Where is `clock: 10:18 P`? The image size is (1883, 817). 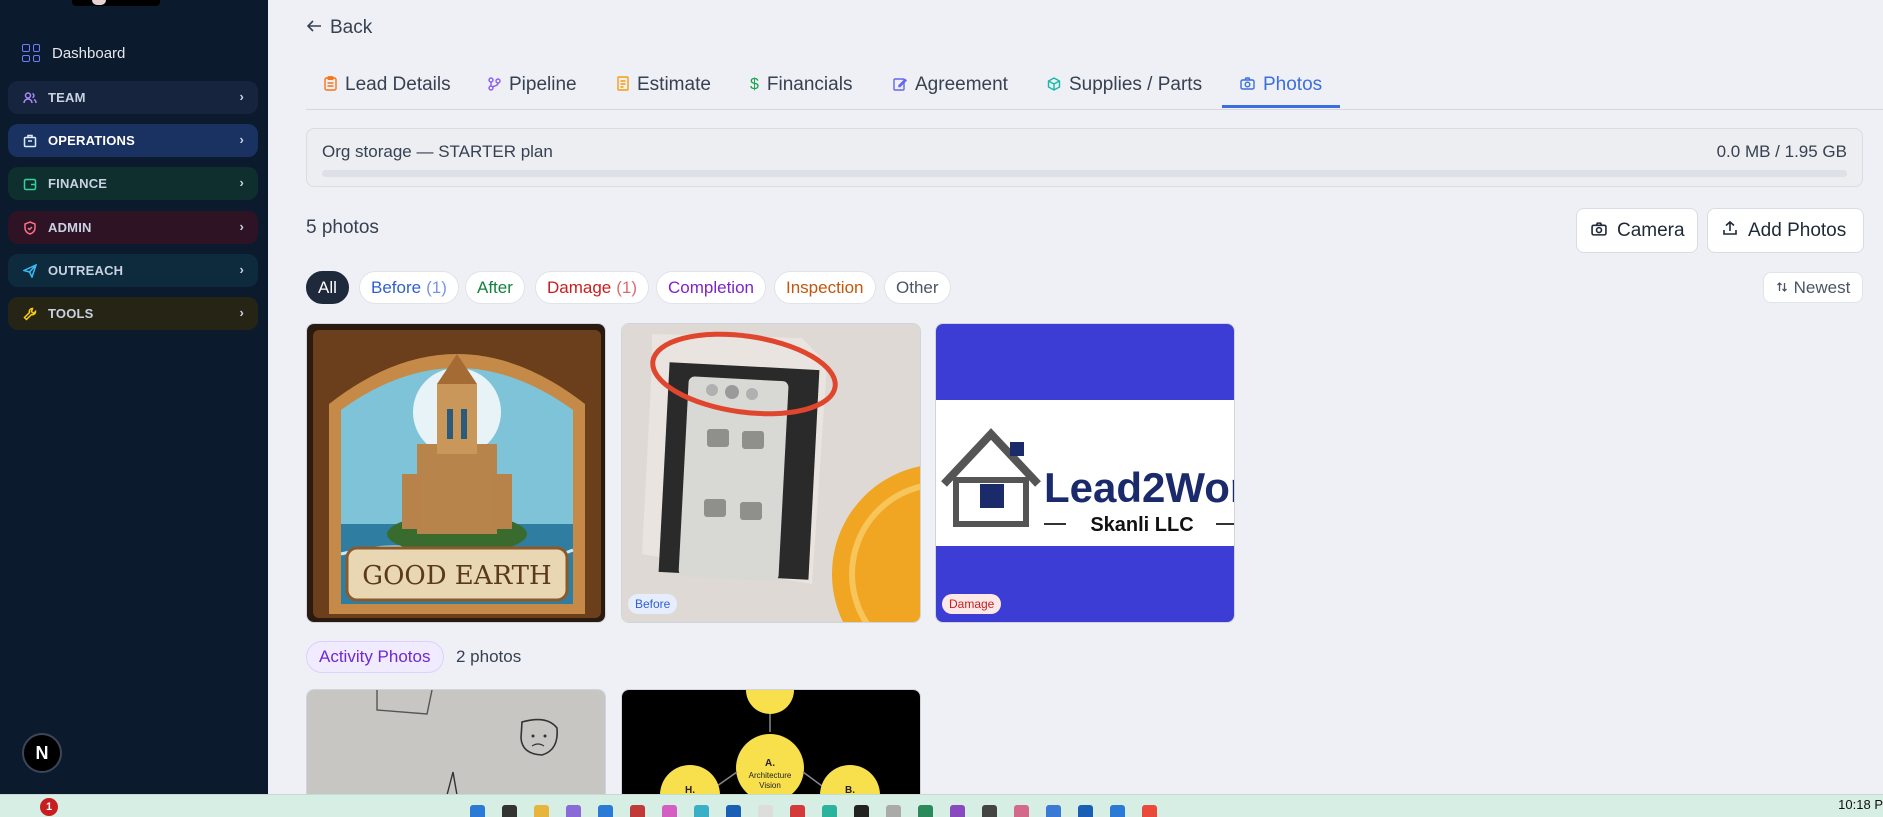 clock: 10:18 P is located at coordinates (1860, 804).